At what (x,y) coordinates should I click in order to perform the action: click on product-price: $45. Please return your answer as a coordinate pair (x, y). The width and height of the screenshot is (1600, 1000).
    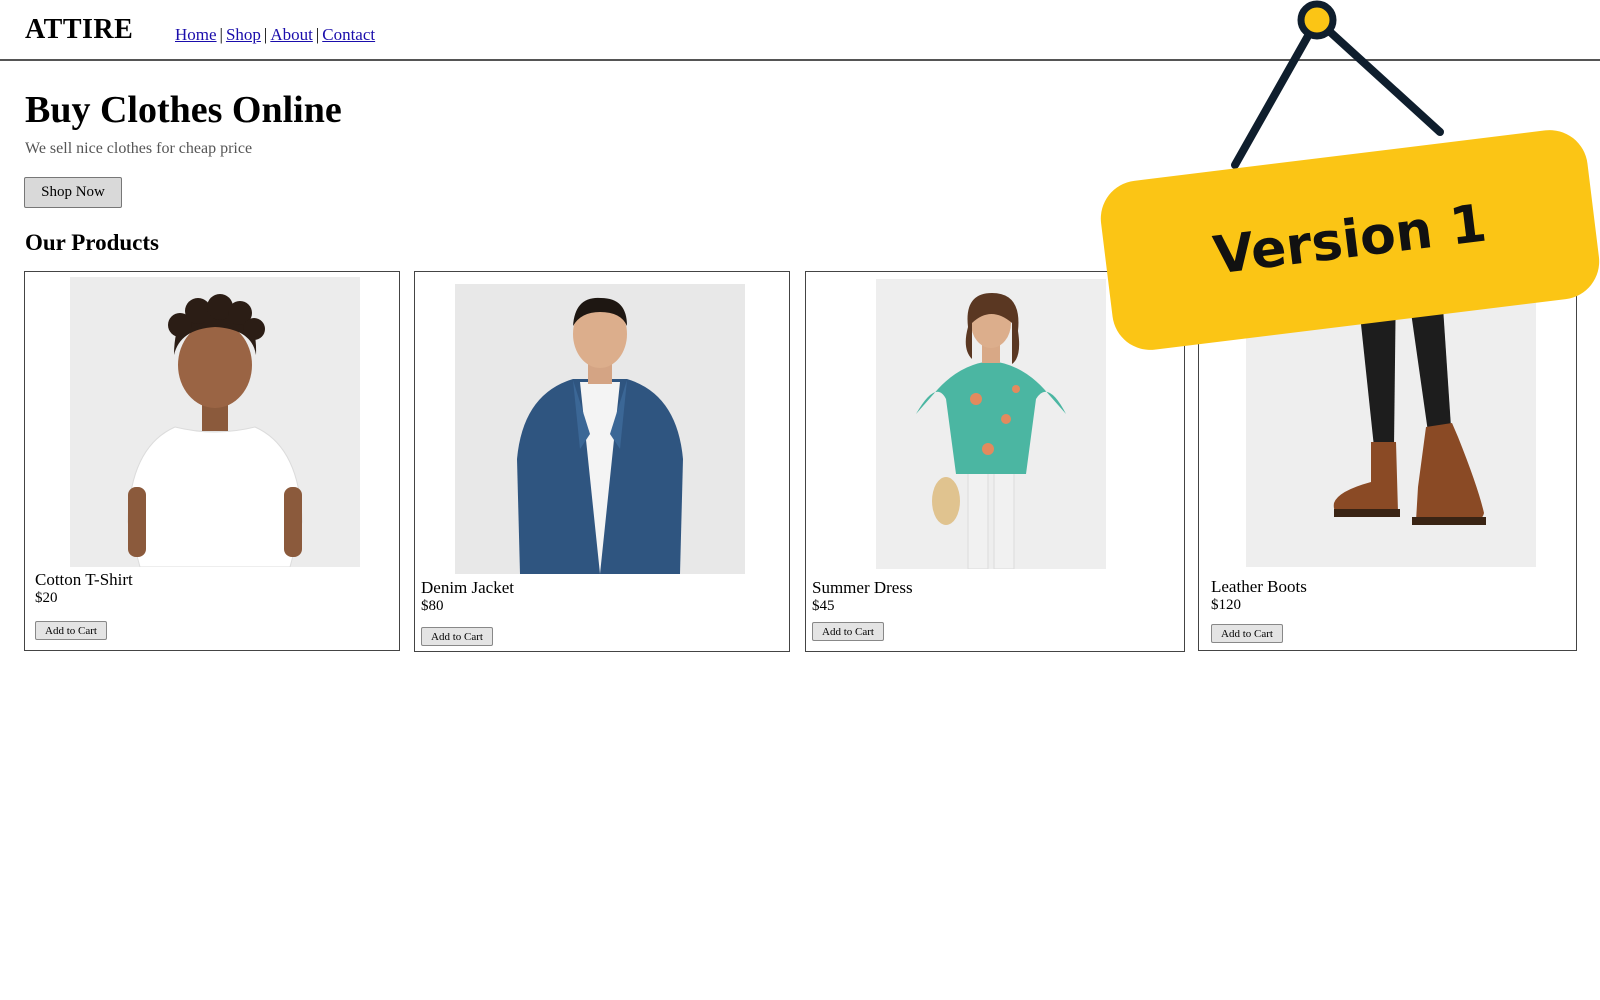
    Looking at the image, I should click on (823, 606).